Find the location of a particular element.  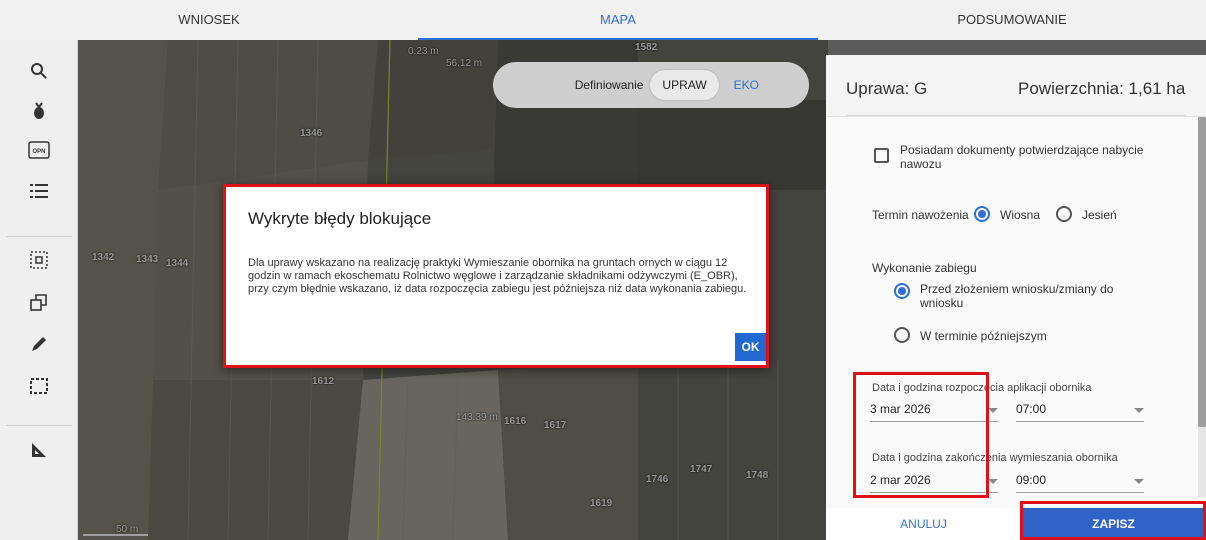

scrollbar-thumb is located at coordinates (1202, 272).